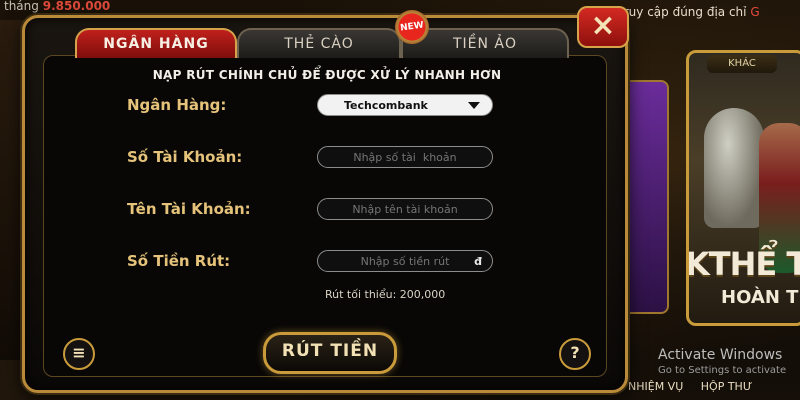 This screenshot has width=800, height=400. I want to click on bank-select: Techcombank, so click(405, 105).